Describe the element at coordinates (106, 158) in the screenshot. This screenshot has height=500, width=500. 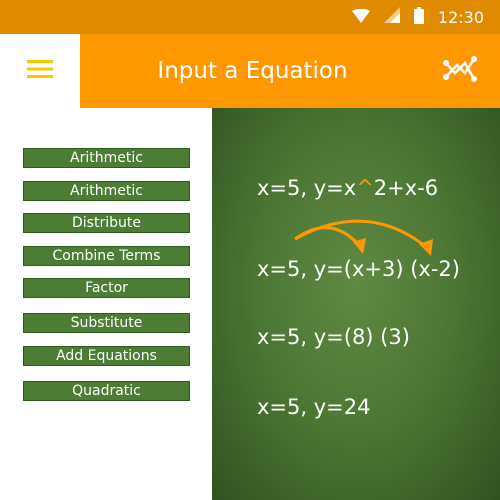
I see `step-button-arithmetic: Arithmetic` at that location.